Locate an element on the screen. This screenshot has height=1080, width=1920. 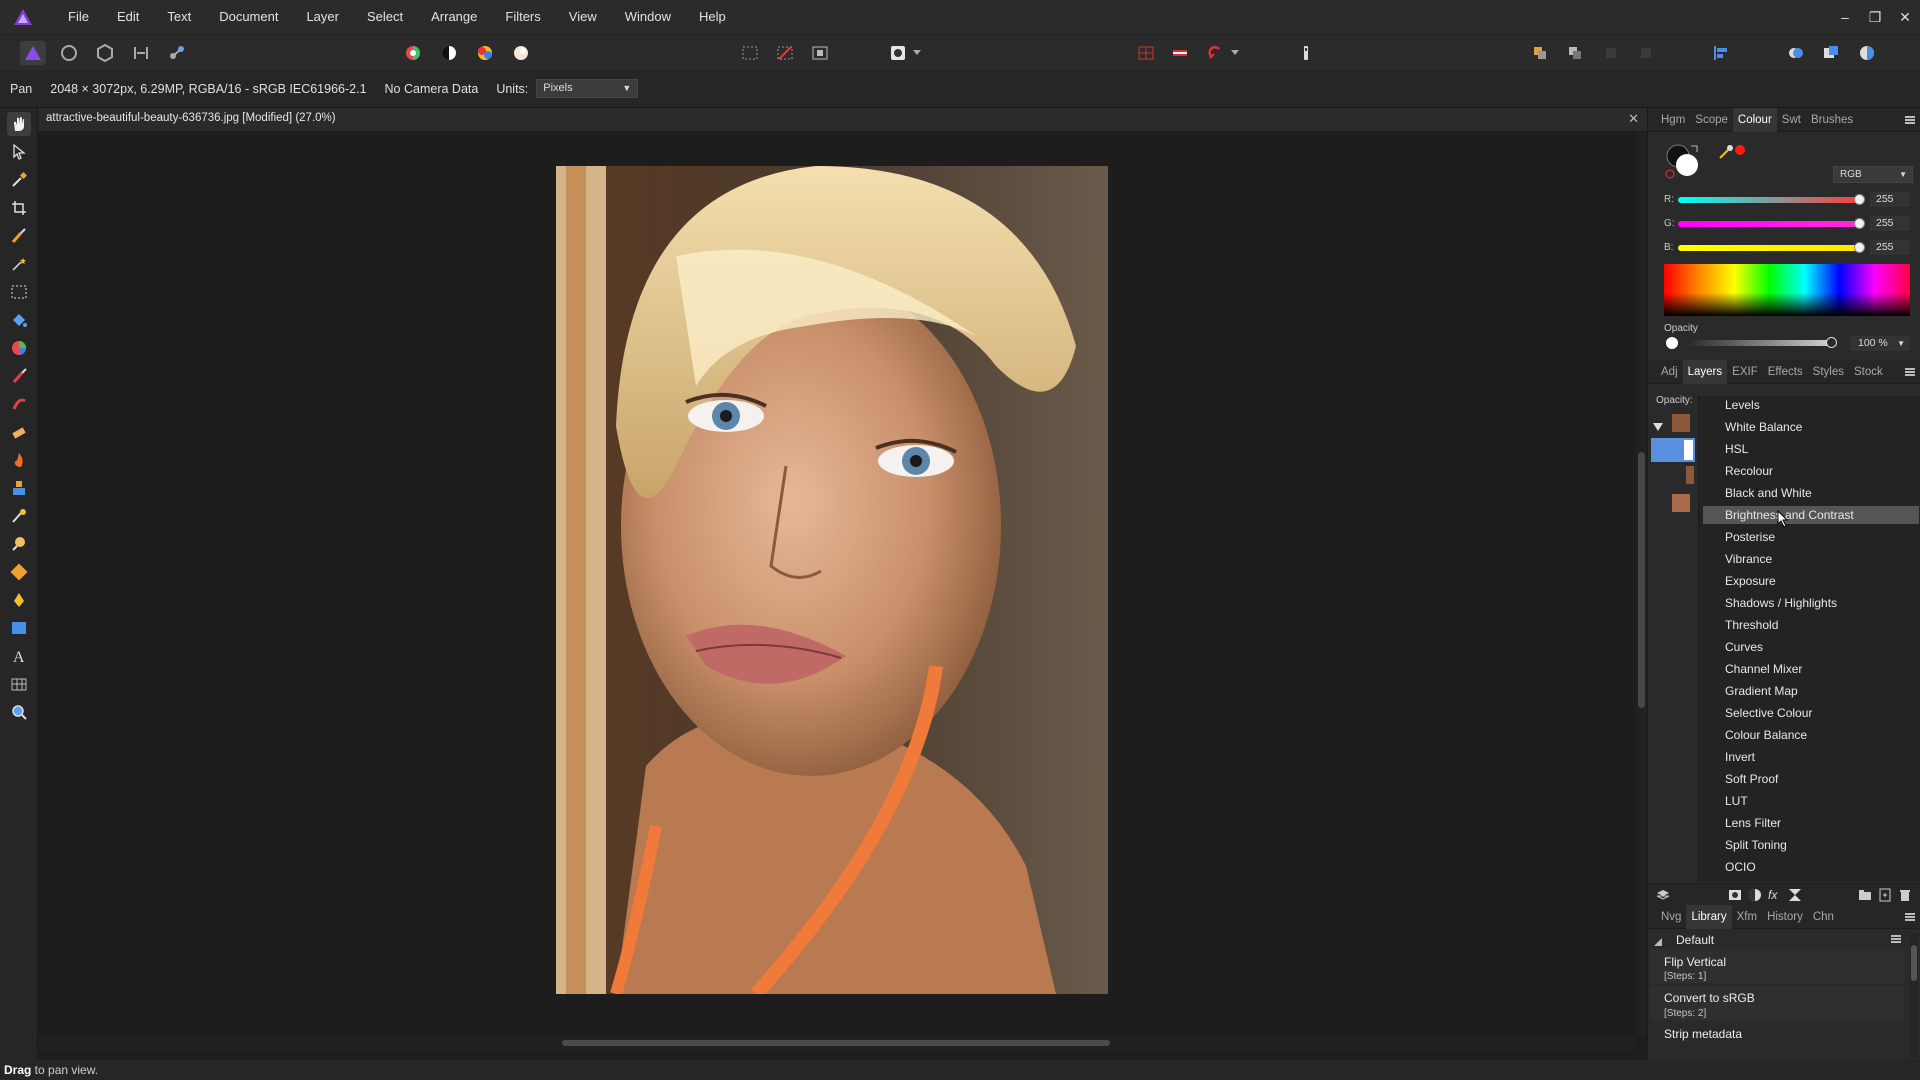
menu-item-brightness-and-contrast: Brightness and Contrast is located at coordinates (1811, 515).